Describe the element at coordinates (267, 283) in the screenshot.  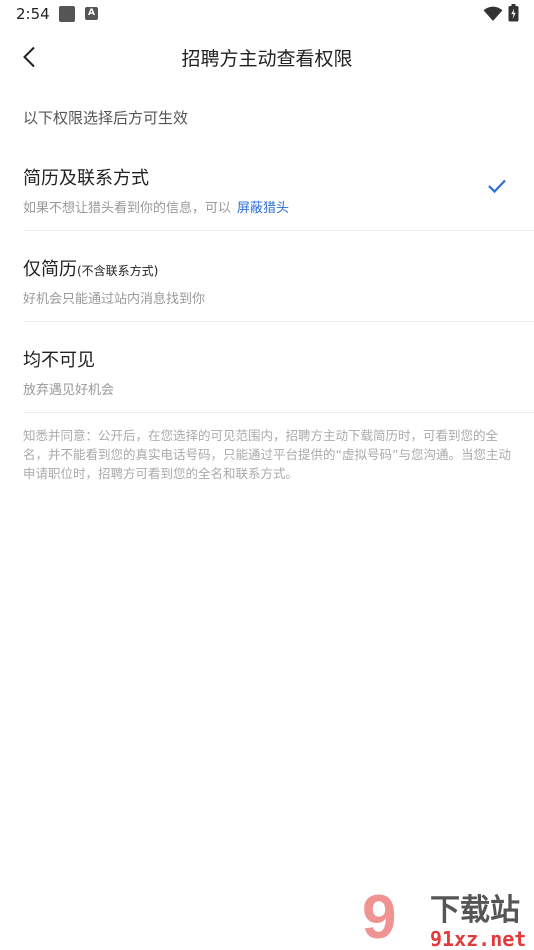
I see `option-resume-only: 仅简历(不含联系方式) 好机会只能通过站内消息找到你` at that location.